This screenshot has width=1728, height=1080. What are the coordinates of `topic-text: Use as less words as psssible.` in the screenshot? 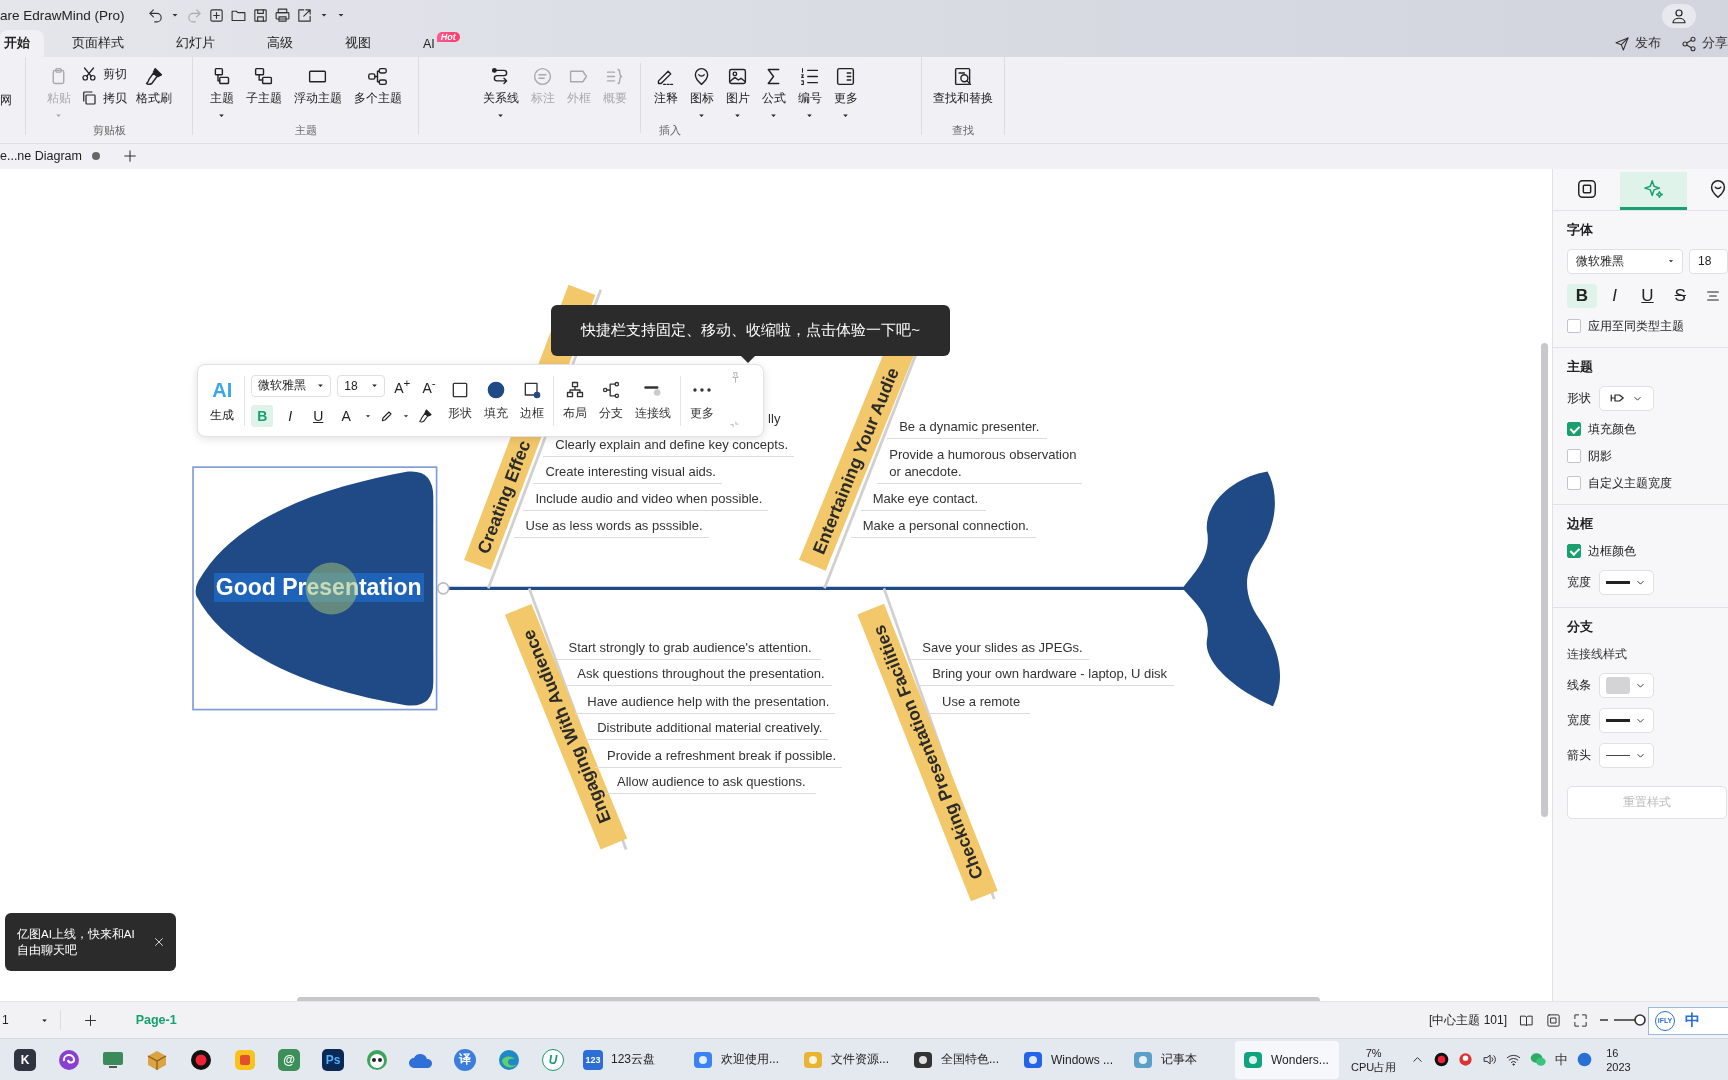 It's located at (611, 527).